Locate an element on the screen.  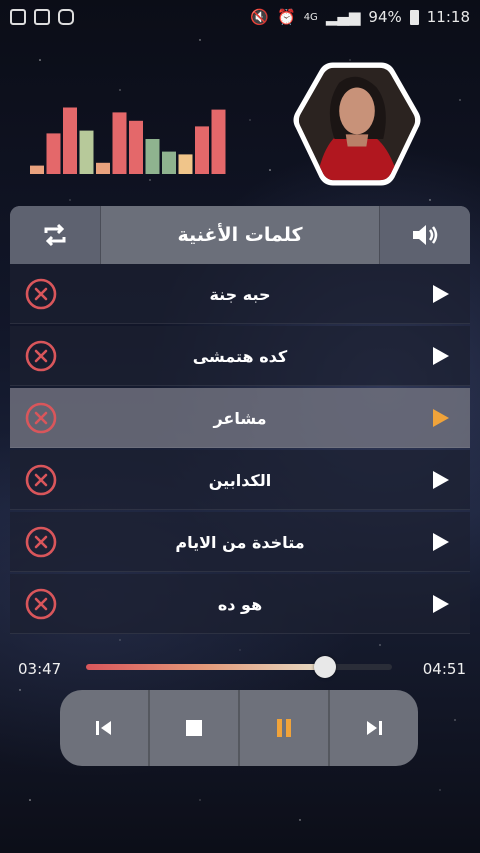
seek-bar is located at coordinates (239, 667).